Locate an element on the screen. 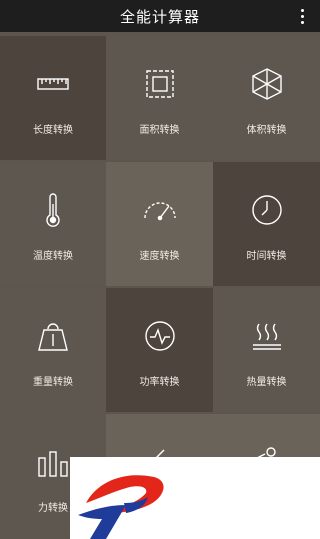 The height and width of the screenshot is (539, 320). power-meter-icon is located at coordinates (160, 336).